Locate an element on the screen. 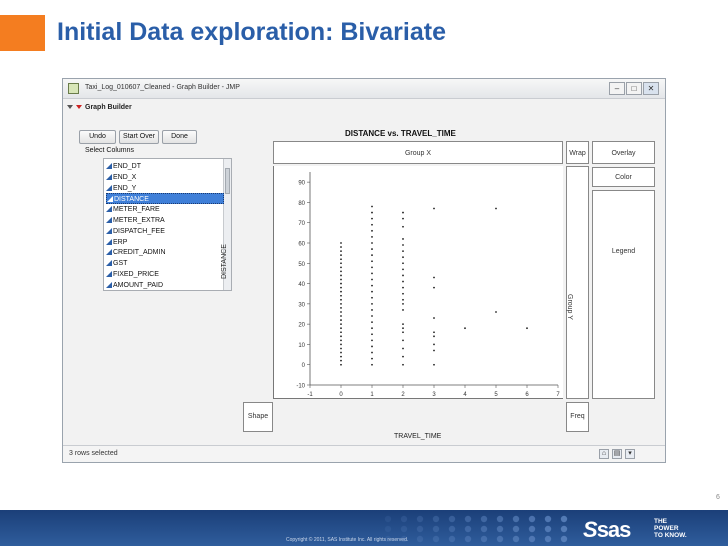  color-zone: Color is located at coordinates (623, 177).